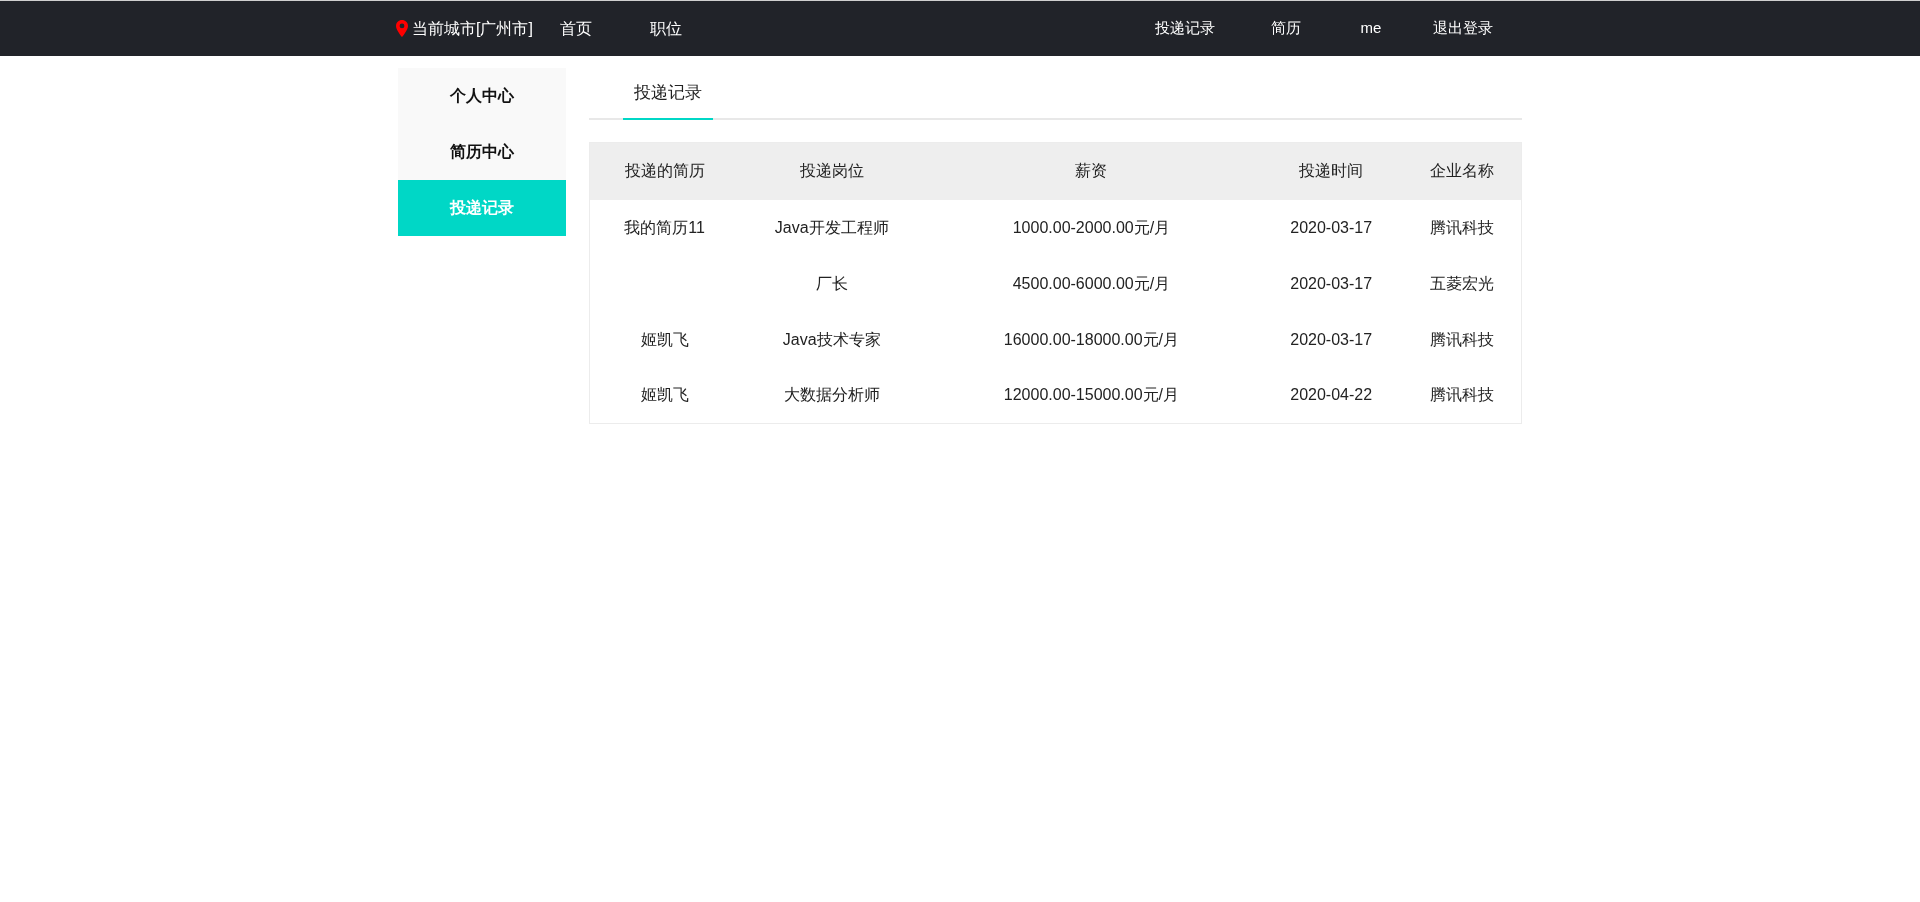 The height and width of the screenshot is (902, 1920). Describe the element at coordinates (1185, 28) in the screenshot. I see `nav-link: 投递记录` at that location.